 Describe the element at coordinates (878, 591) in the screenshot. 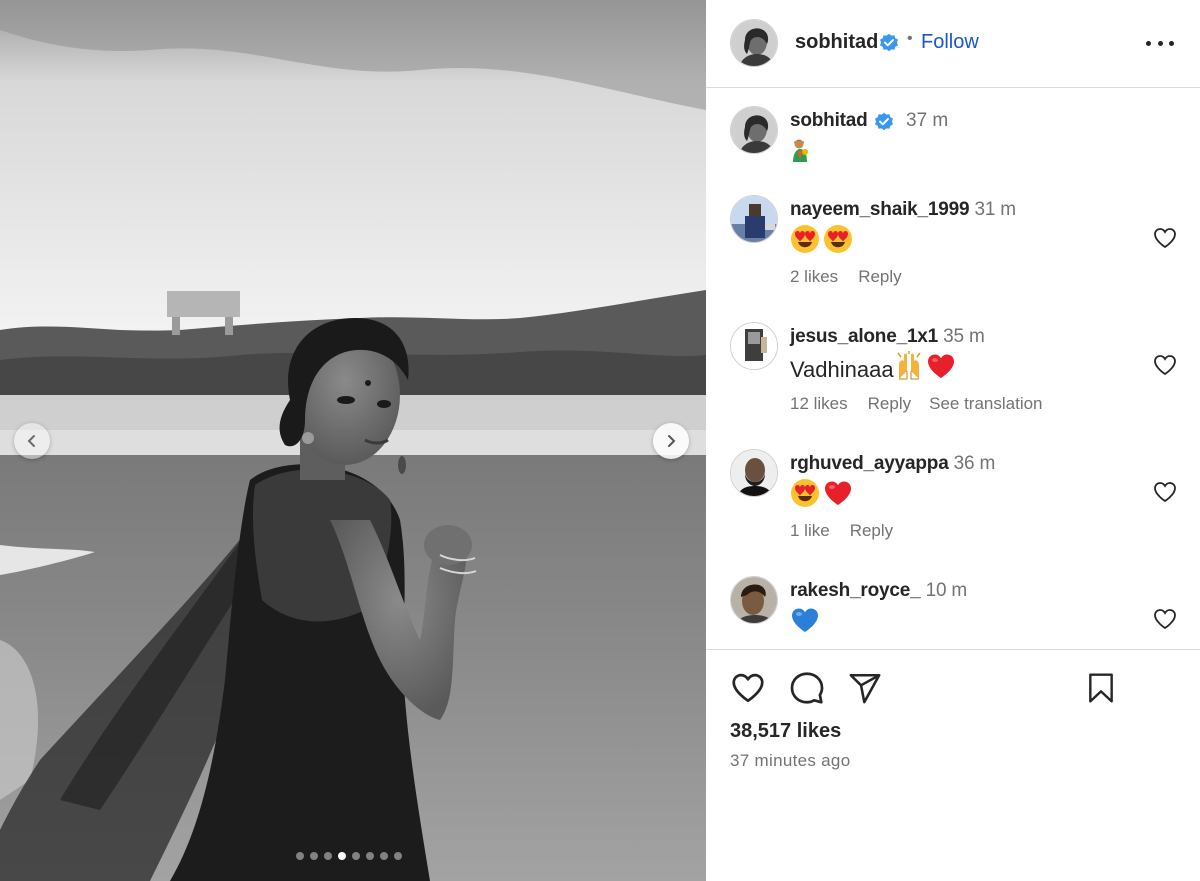

I see `comment-username: rakesh_royce_ 10 m` at that location.